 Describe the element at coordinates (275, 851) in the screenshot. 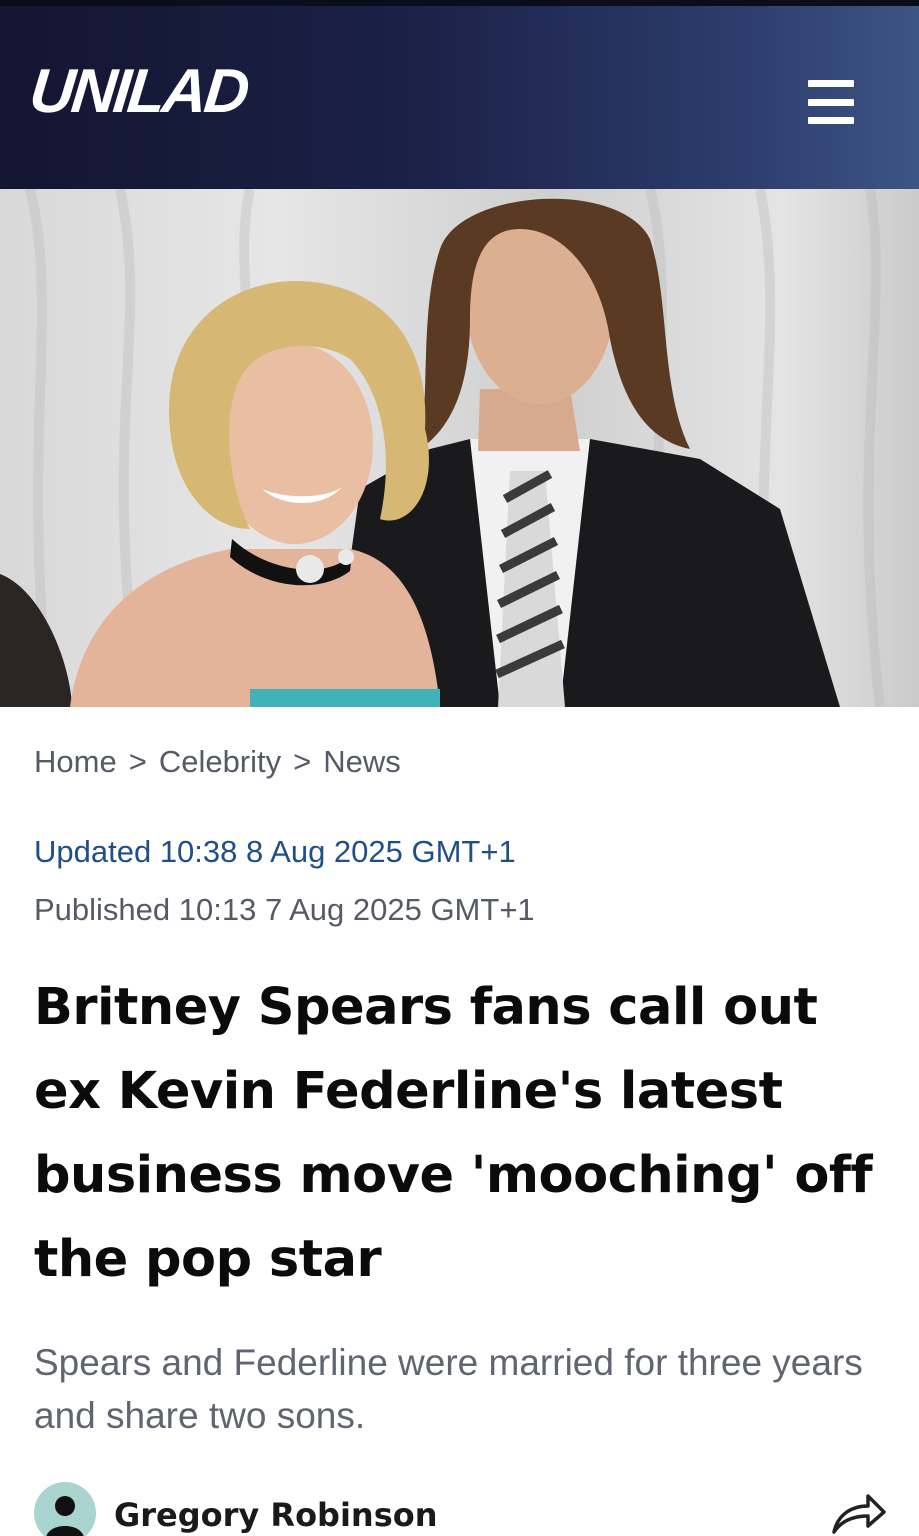

I see `updated-timestamp: Updated 10:38 8 Aug 2025 GMT+1` at that location.